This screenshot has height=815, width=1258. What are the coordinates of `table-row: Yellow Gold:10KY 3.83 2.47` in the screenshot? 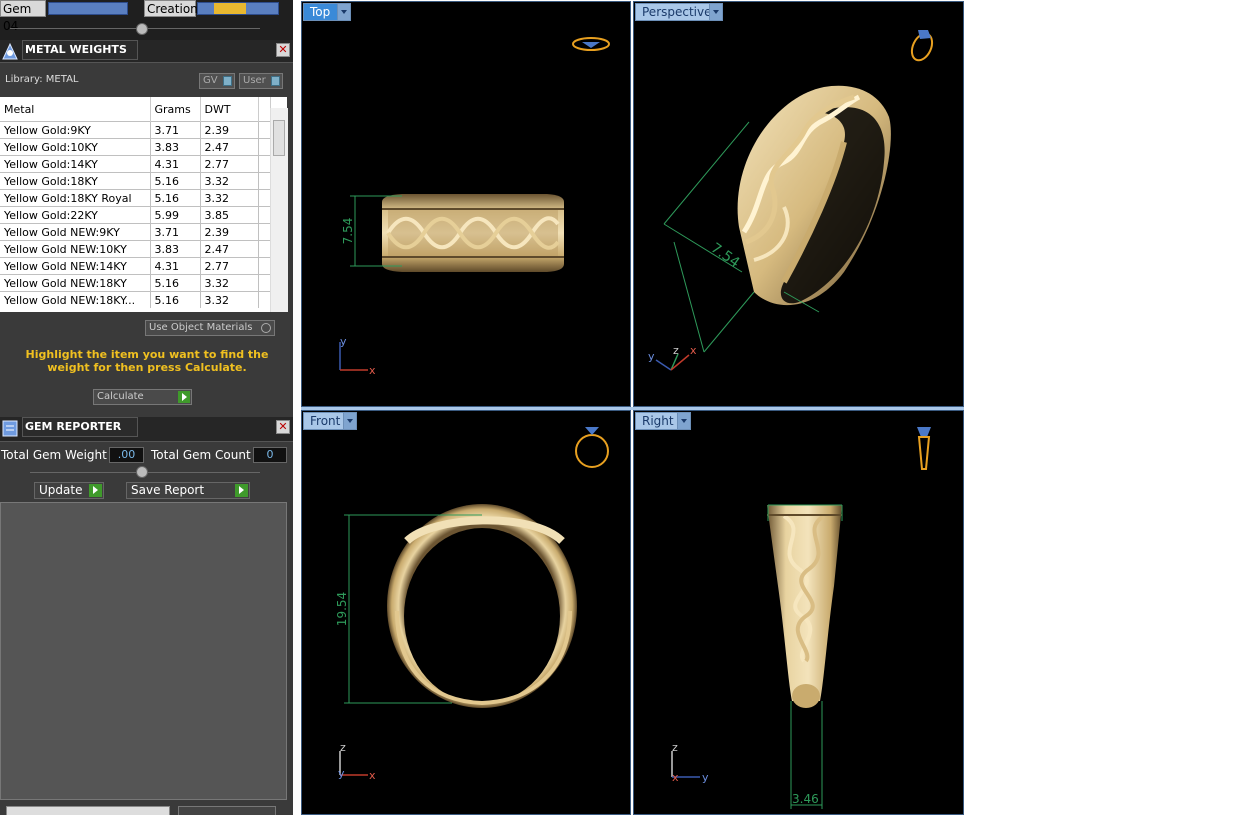 It's located at (135, 147).